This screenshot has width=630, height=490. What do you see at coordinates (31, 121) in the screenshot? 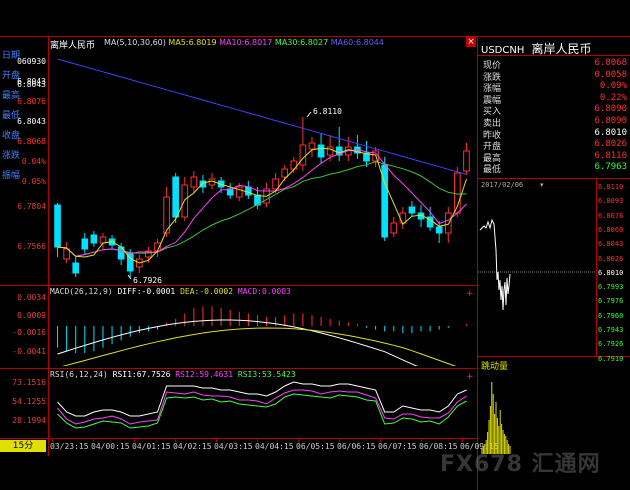
I see `info-value: 6.8043` at bounding box center [31, 121].